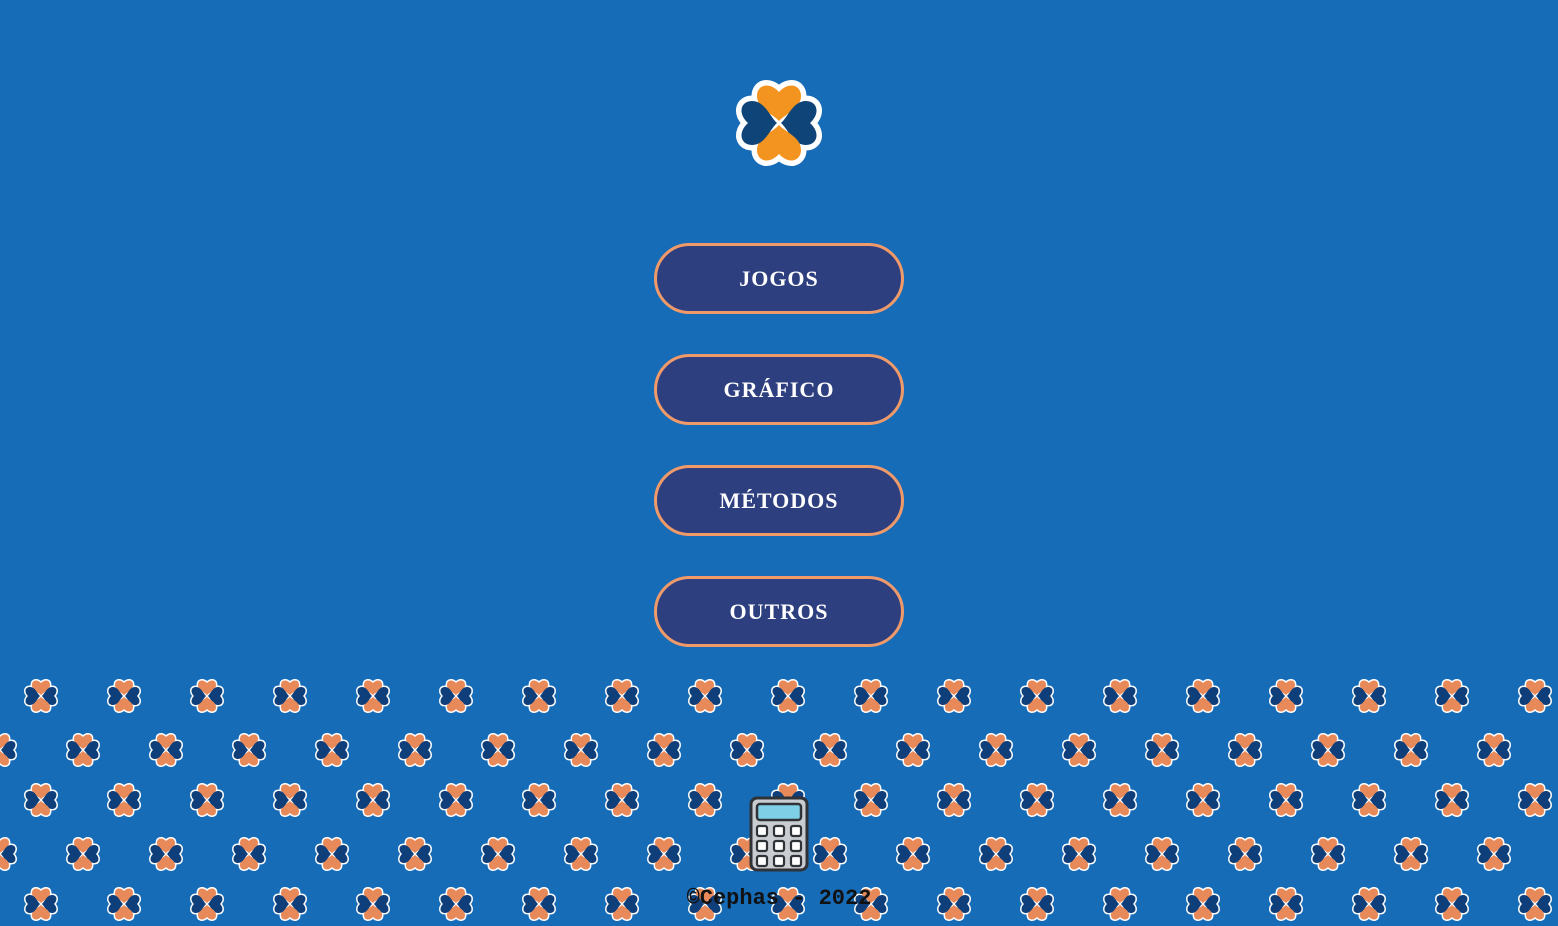  Describe the element at coordinates (779, 898) in the screenshot. I see `copyright-footer: ©Cephas - 2022` at that location.